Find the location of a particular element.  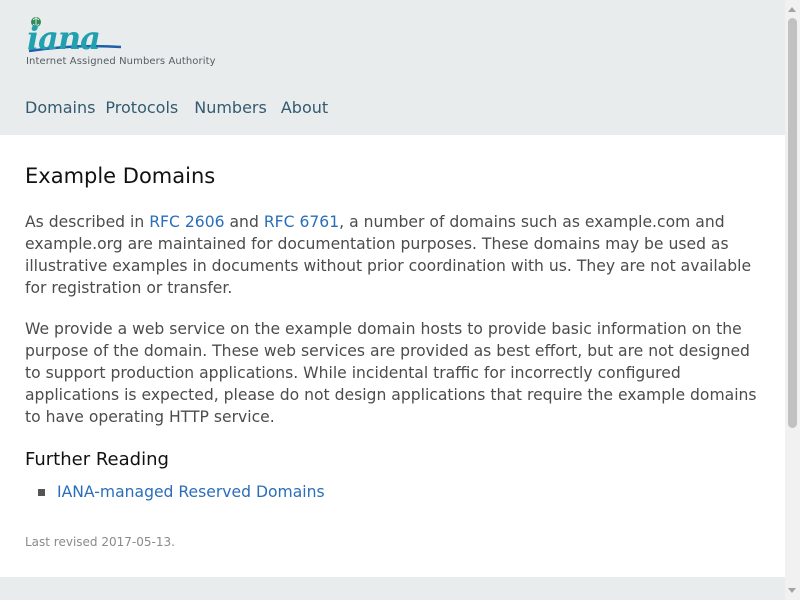

nav-item-domains: Domains is located at coordinates (60, 109).